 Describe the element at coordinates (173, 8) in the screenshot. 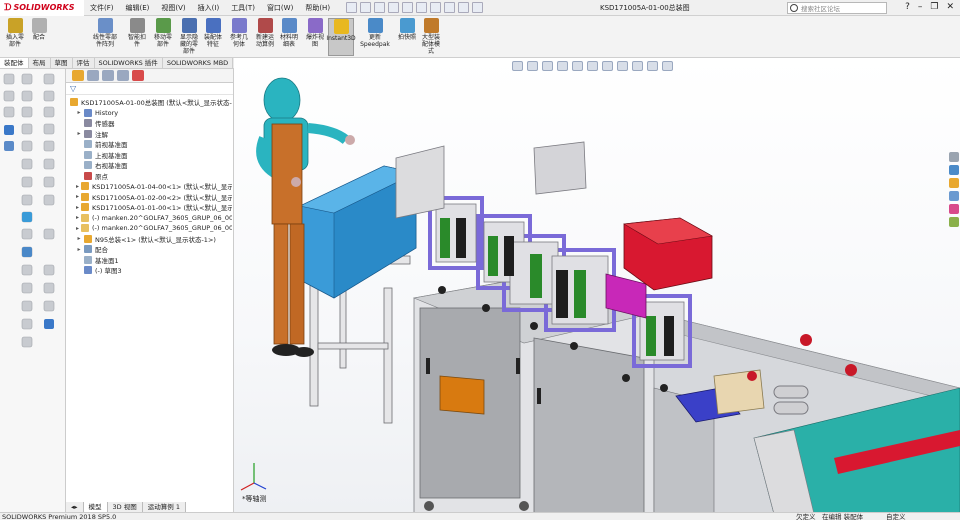

I see `menu-view: 视图(V)` at that location.